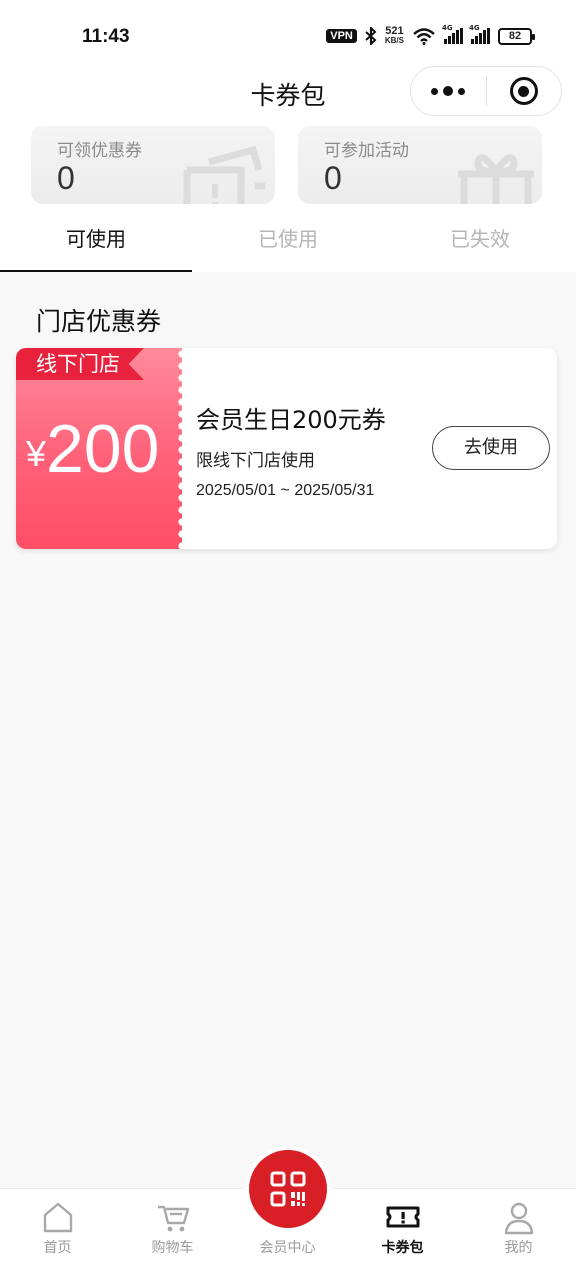 This screenshot has height=1280, width=576. I want to click on status-bar: 11:43 VPN 521 KB/S 4G 4G 82, so click(288, 32).